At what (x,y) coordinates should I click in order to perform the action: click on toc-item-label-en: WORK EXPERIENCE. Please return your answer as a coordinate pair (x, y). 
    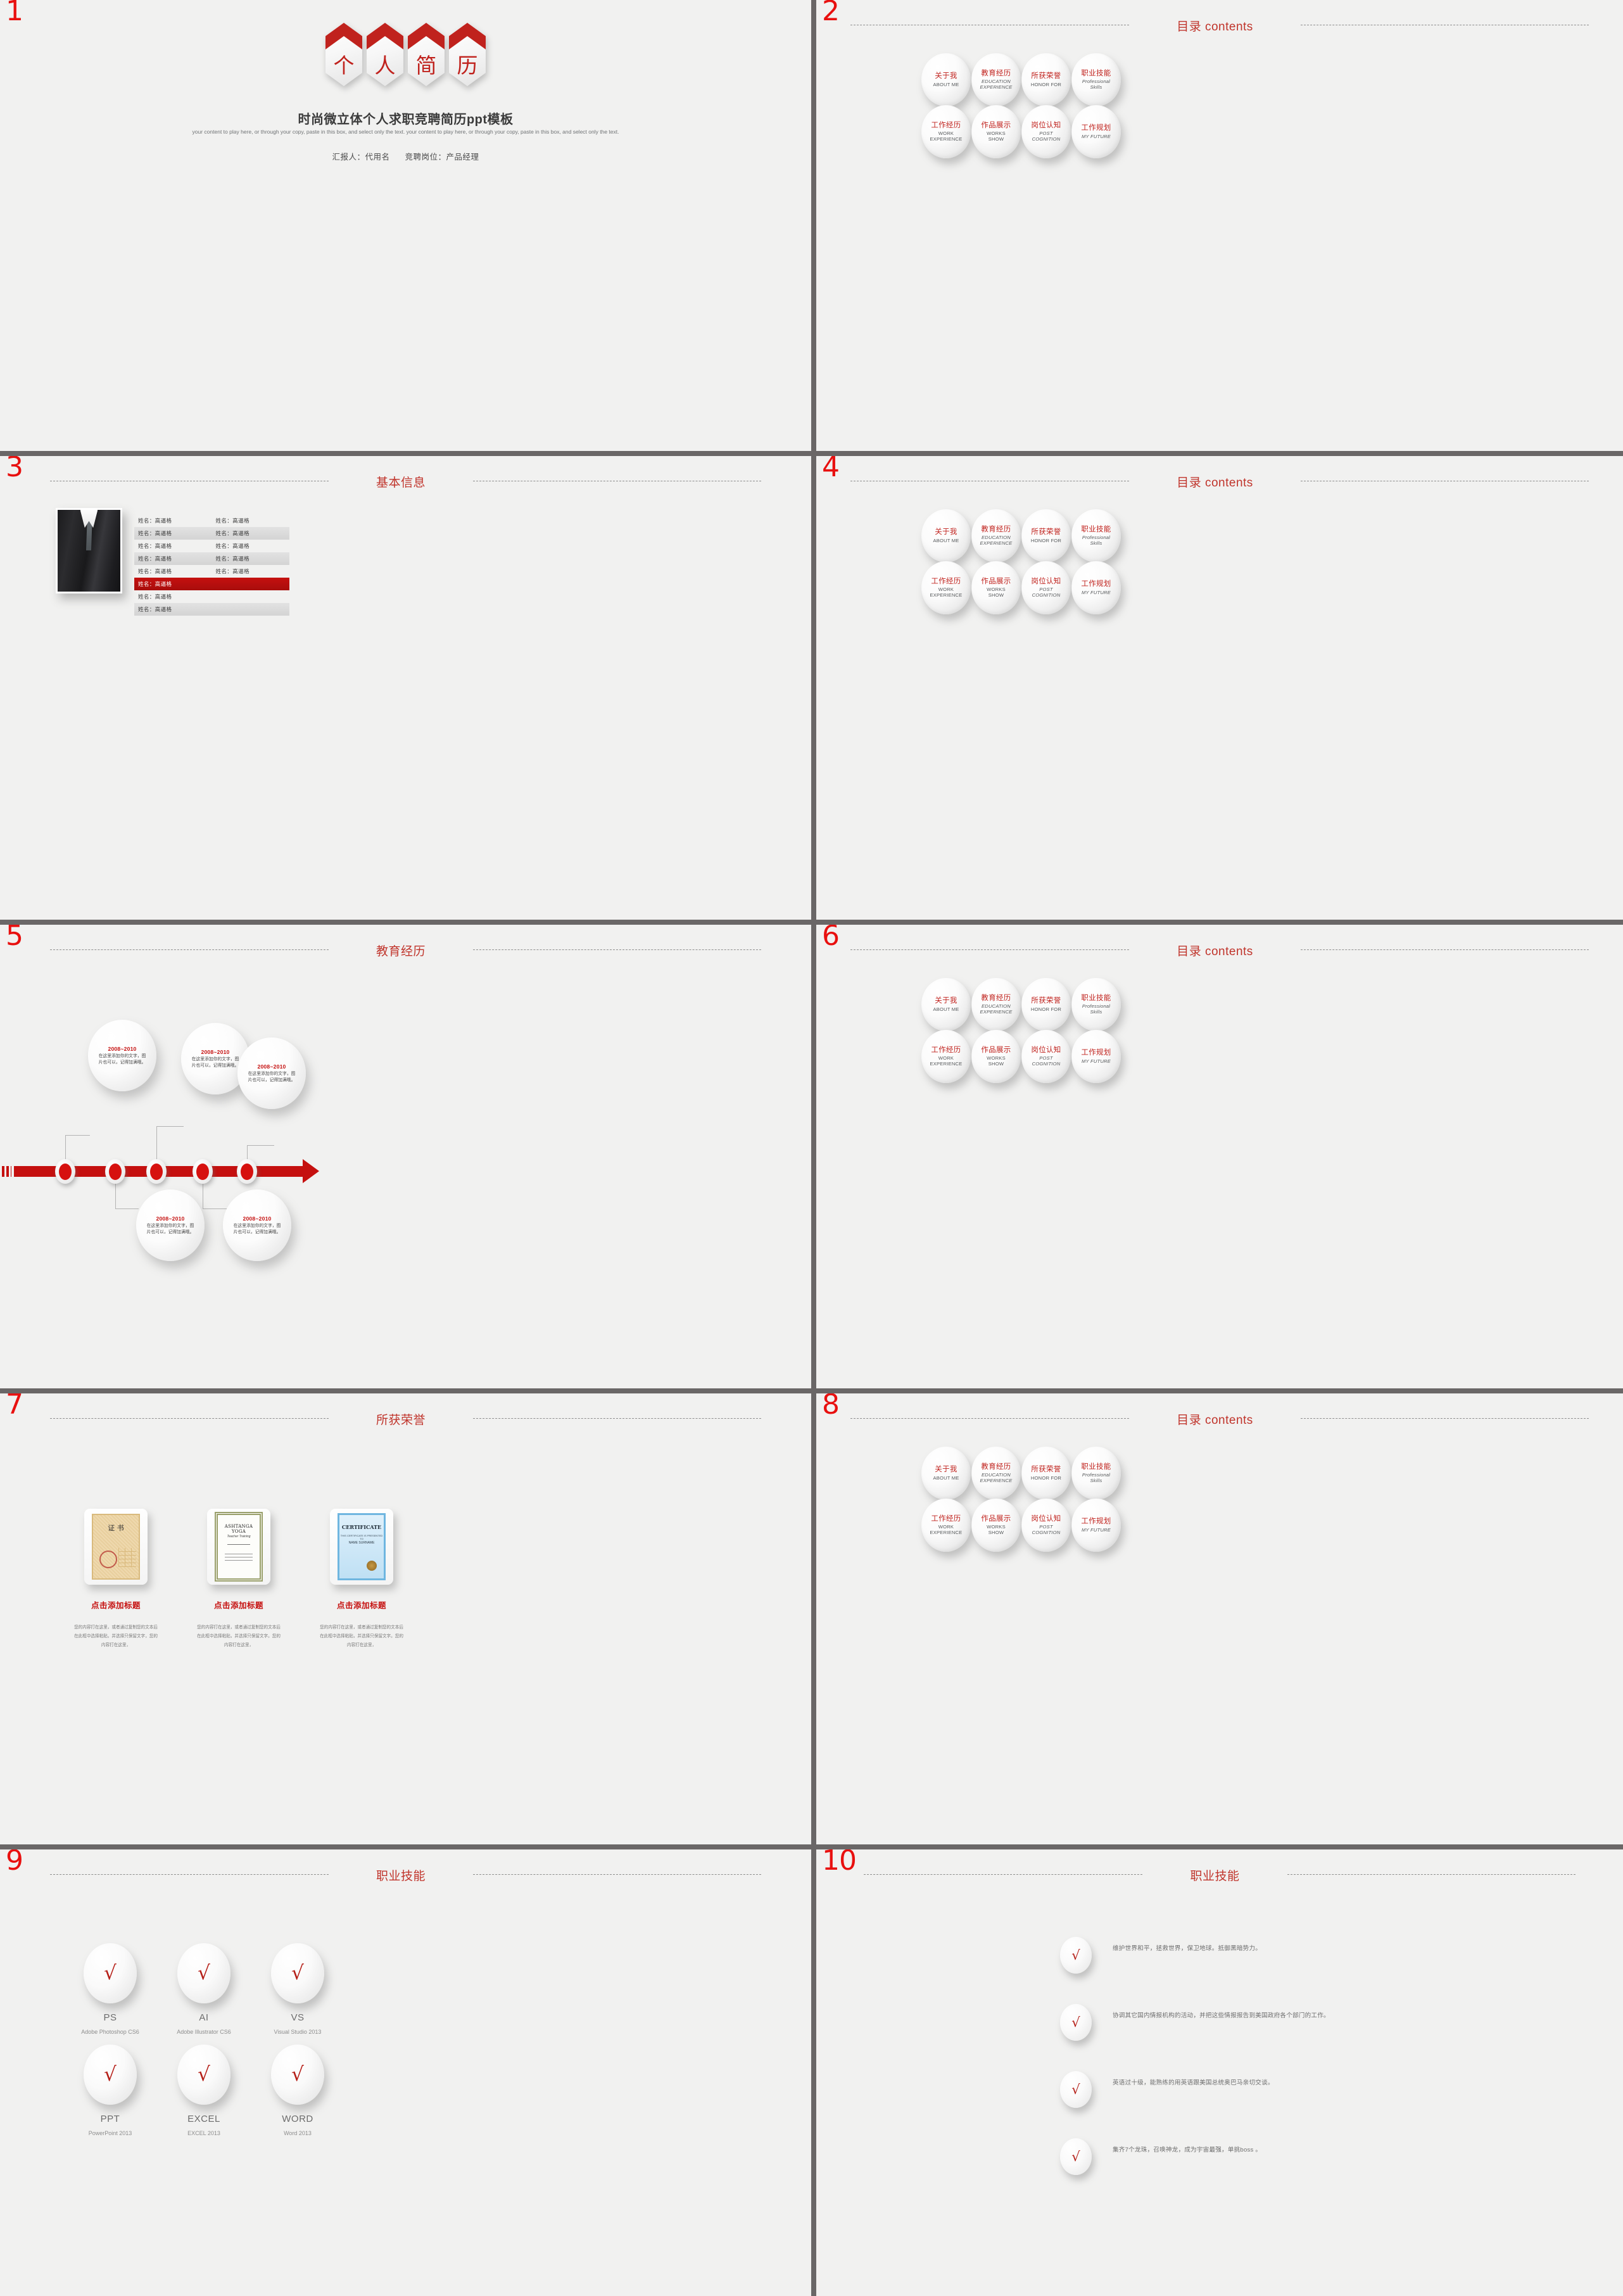
    Looking at the image, I should click on (947, 1061).